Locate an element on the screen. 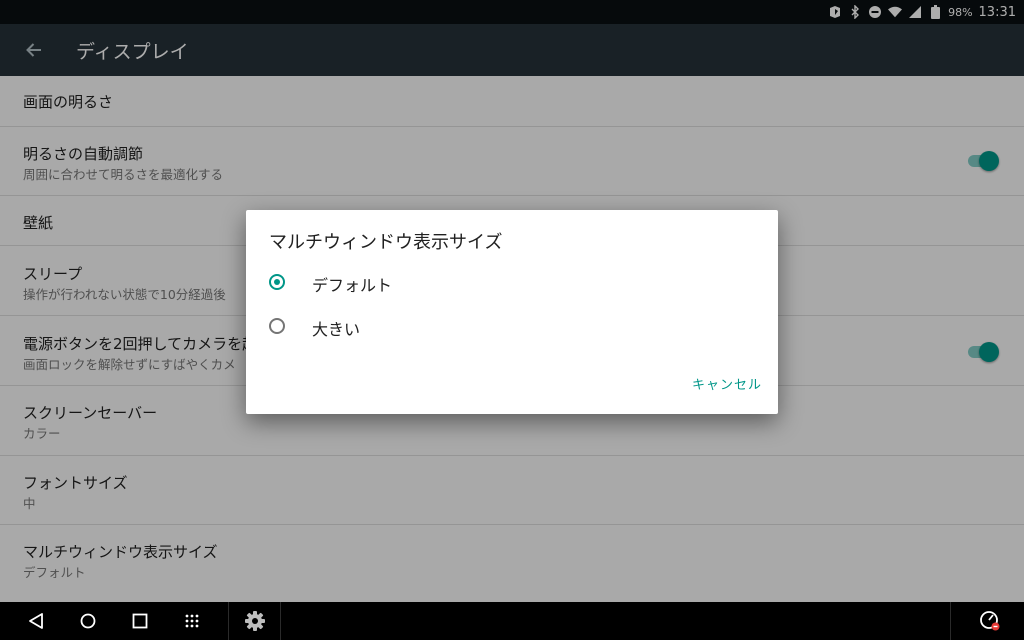 Image resolution: width=1024 pixels, height=640 pixels. navigation-bar is located at coordinates (512, 621).